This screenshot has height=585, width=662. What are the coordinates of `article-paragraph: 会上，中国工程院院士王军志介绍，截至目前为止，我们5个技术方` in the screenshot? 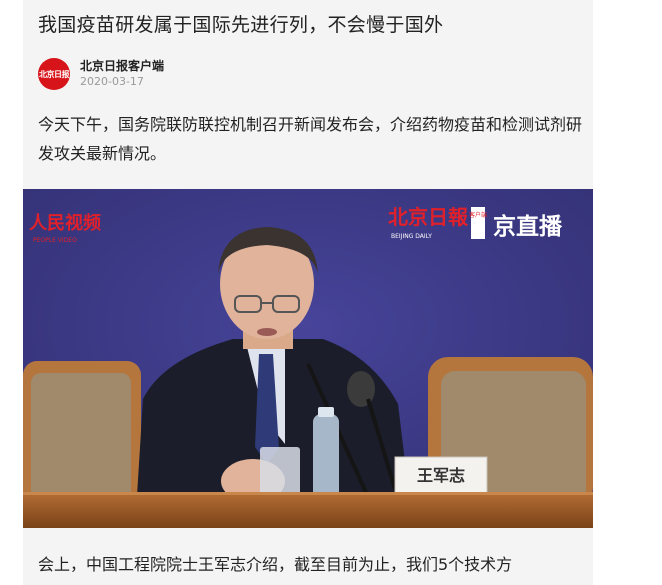 It's located at (275, 564).